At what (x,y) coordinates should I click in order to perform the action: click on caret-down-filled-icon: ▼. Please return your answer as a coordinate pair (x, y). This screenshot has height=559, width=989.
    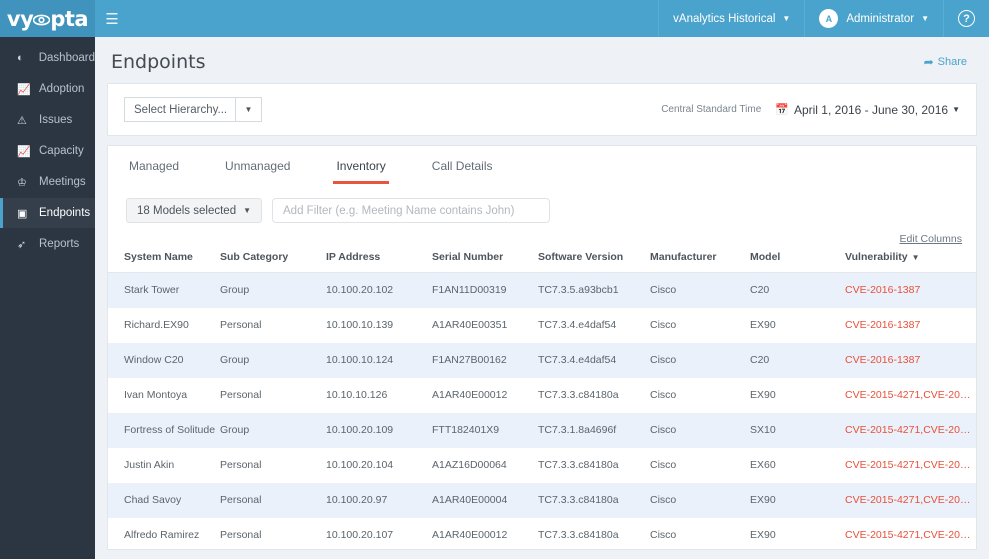
    Looking at the image, I should click on (915, 257).